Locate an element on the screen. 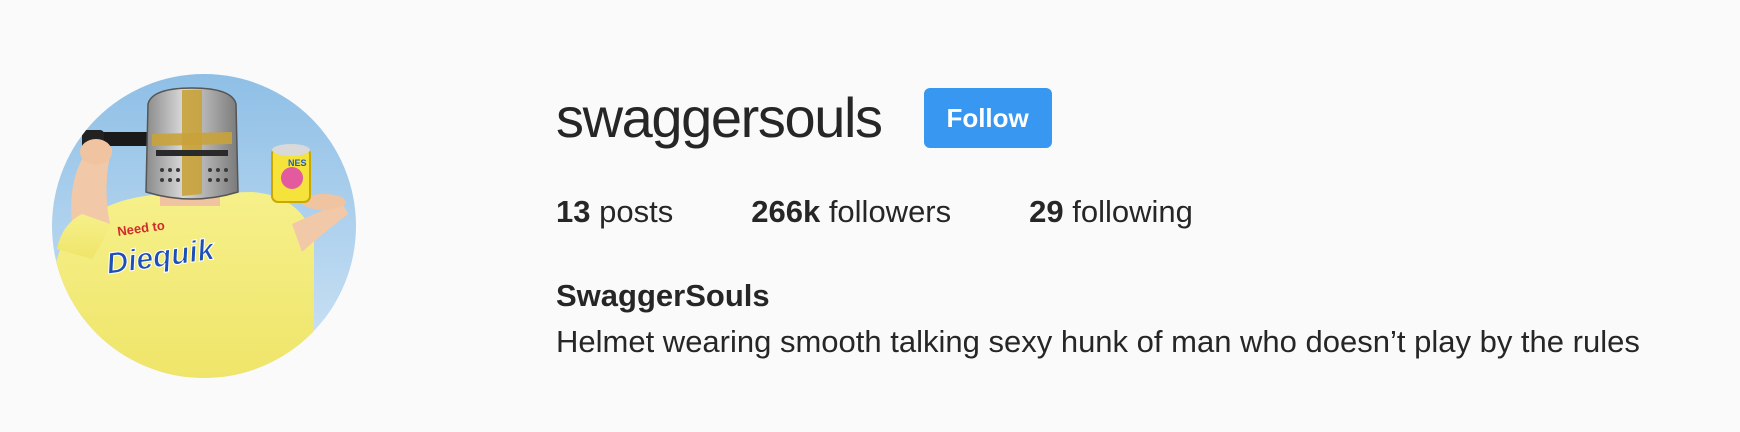 Image resolution: width=1740 pixels, height=432 pixels. posts-stat: 13 posts is located at coordinates (614, 212).